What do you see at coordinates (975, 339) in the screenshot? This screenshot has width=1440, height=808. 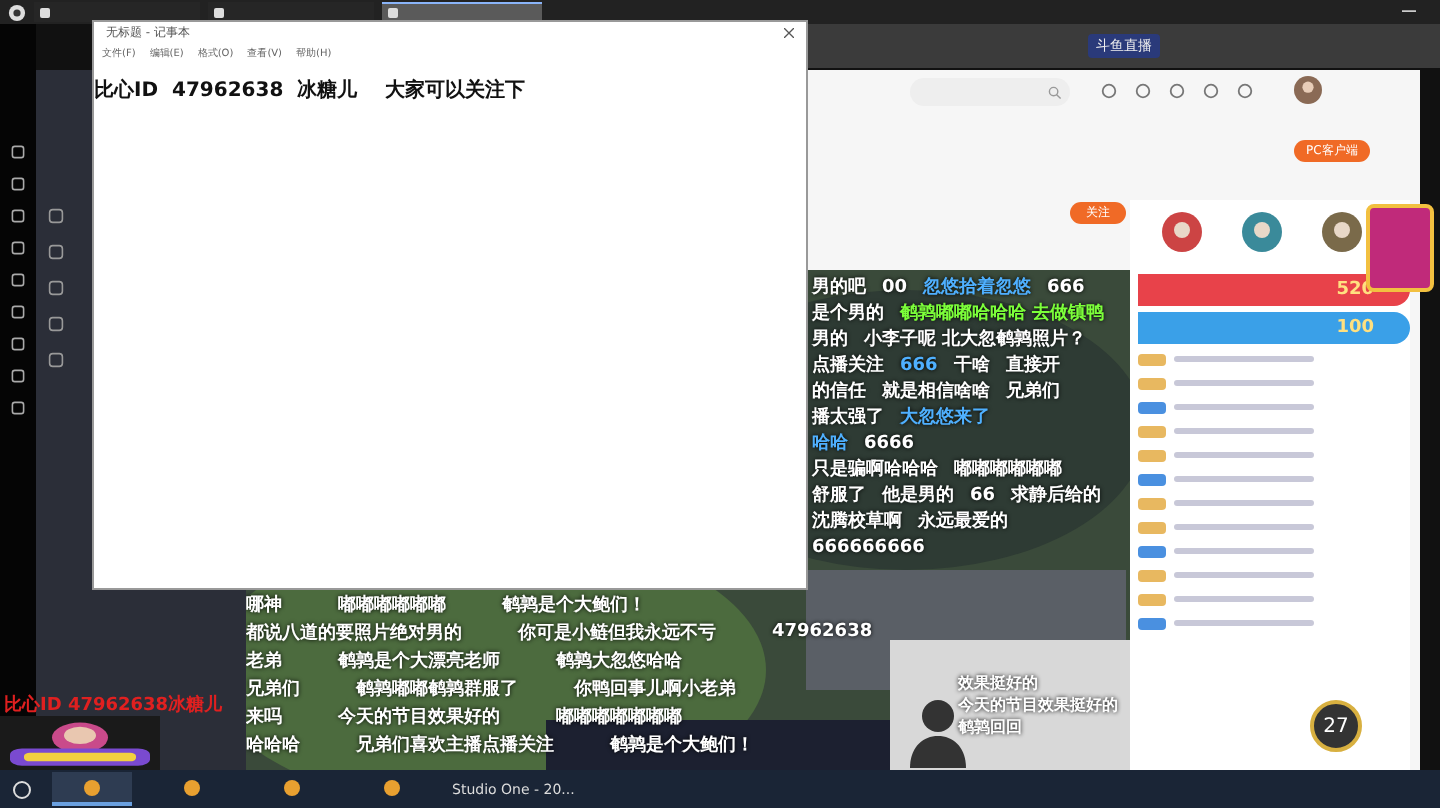 I see `danmaku-comment: 小李子呢 北大忽鹌鹑照片？` at bounding box center [975, 339].